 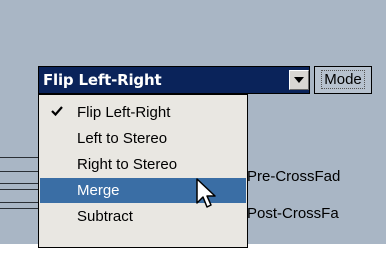 What do you see at coordinates (124, 112) in the screenshot?
I see `menu-item-label: Flip Left-Right` at bounding box center [124, 112].